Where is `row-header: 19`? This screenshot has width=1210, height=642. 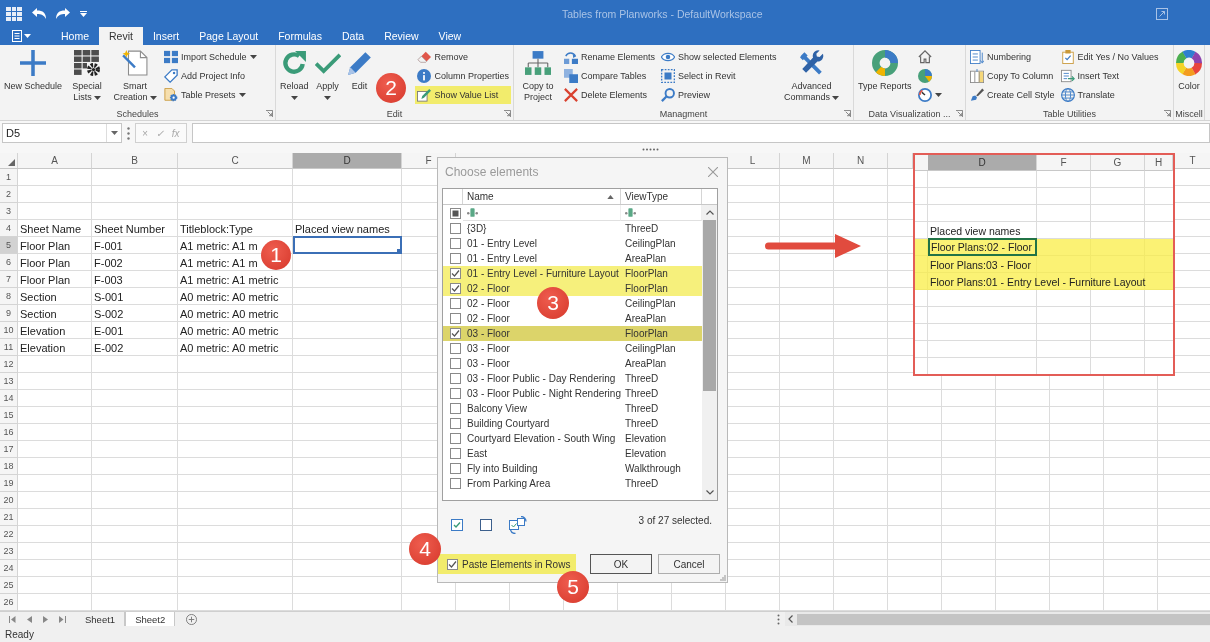 row-header: 19 is located at coordinates (9, 483).